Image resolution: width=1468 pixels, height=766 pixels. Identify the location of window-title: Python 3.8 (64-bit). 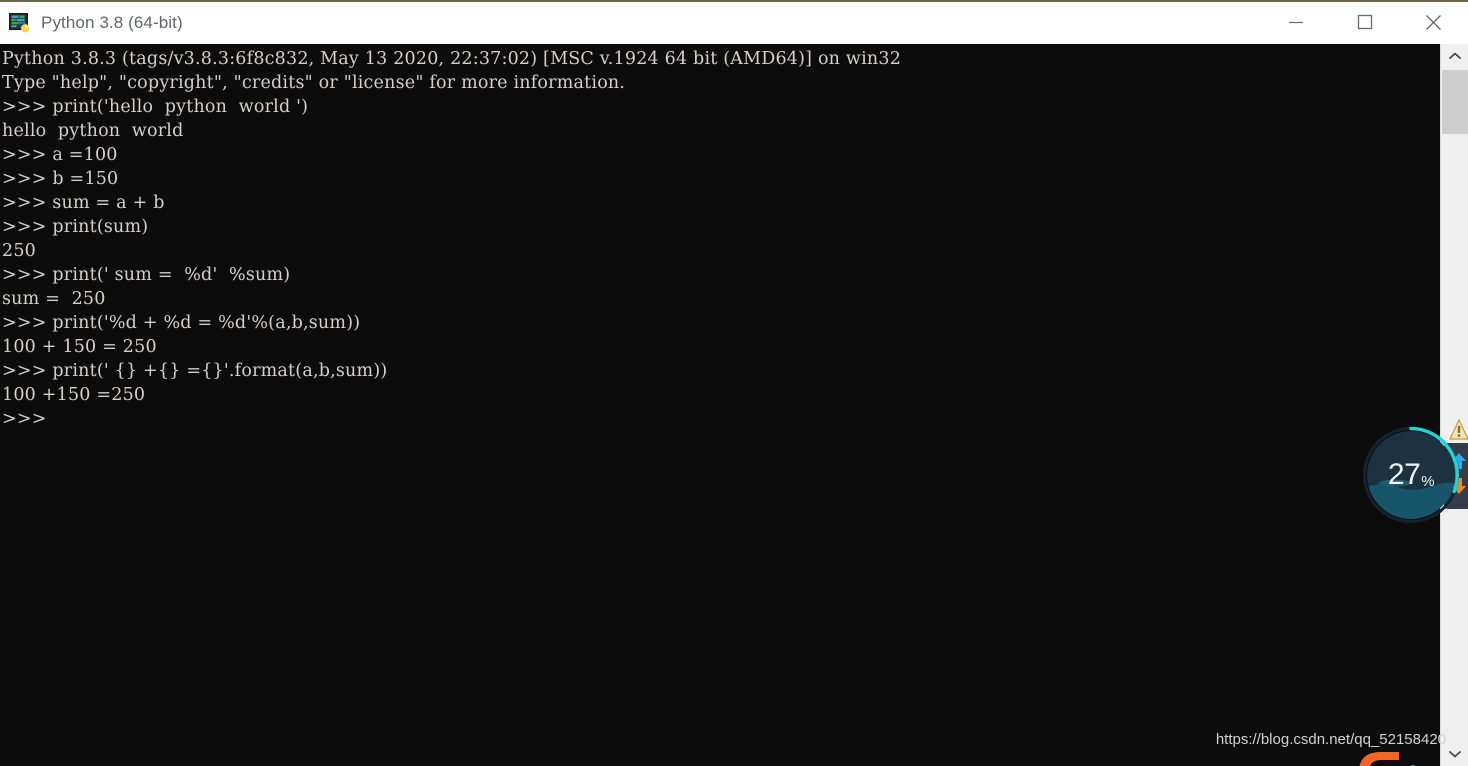
(112, 22).